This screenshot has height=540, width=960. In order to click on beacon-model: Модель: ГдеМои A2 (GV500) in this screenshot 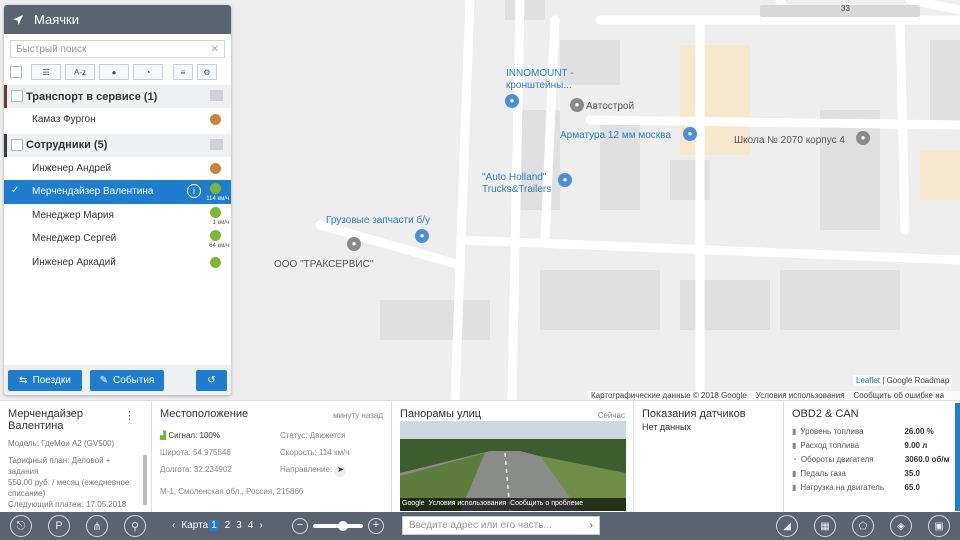, I will do `click(61, 443)`.